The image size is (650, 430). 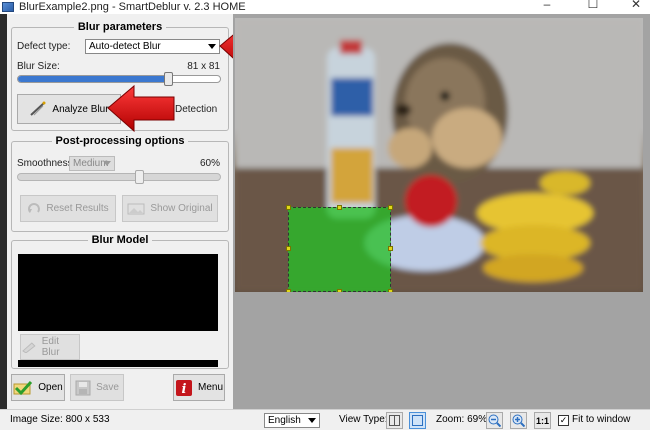 I want to click on reset-results-button: Reset Results, so click(x=68, y=208).